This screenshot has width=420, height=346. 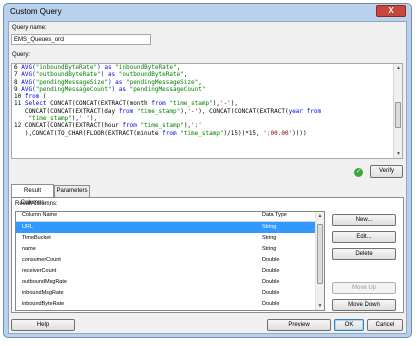 I want to click on table-row: TimeBucket String, so click(x=166, y=238).